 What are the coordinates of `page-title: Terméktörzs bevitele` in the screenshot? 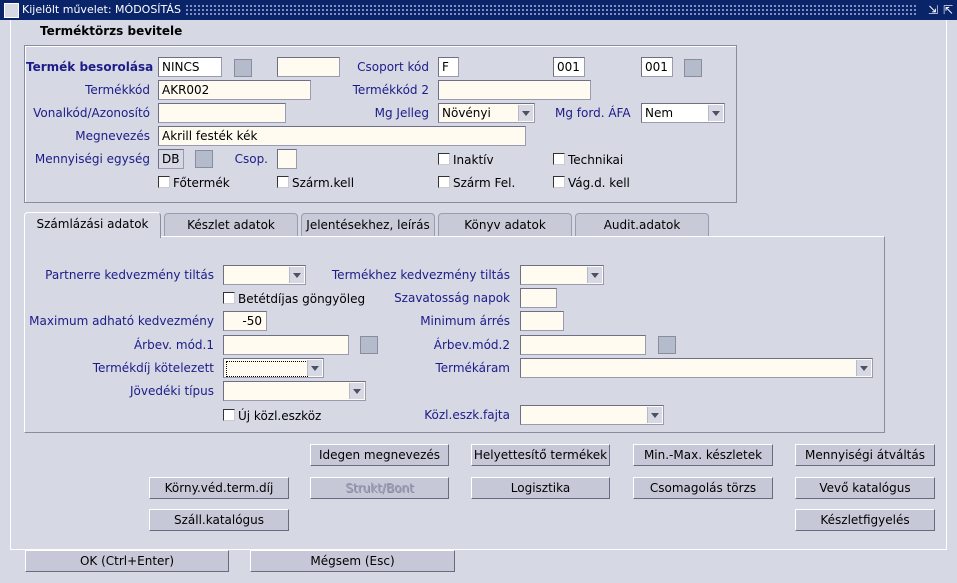 It's located at (111, 31).